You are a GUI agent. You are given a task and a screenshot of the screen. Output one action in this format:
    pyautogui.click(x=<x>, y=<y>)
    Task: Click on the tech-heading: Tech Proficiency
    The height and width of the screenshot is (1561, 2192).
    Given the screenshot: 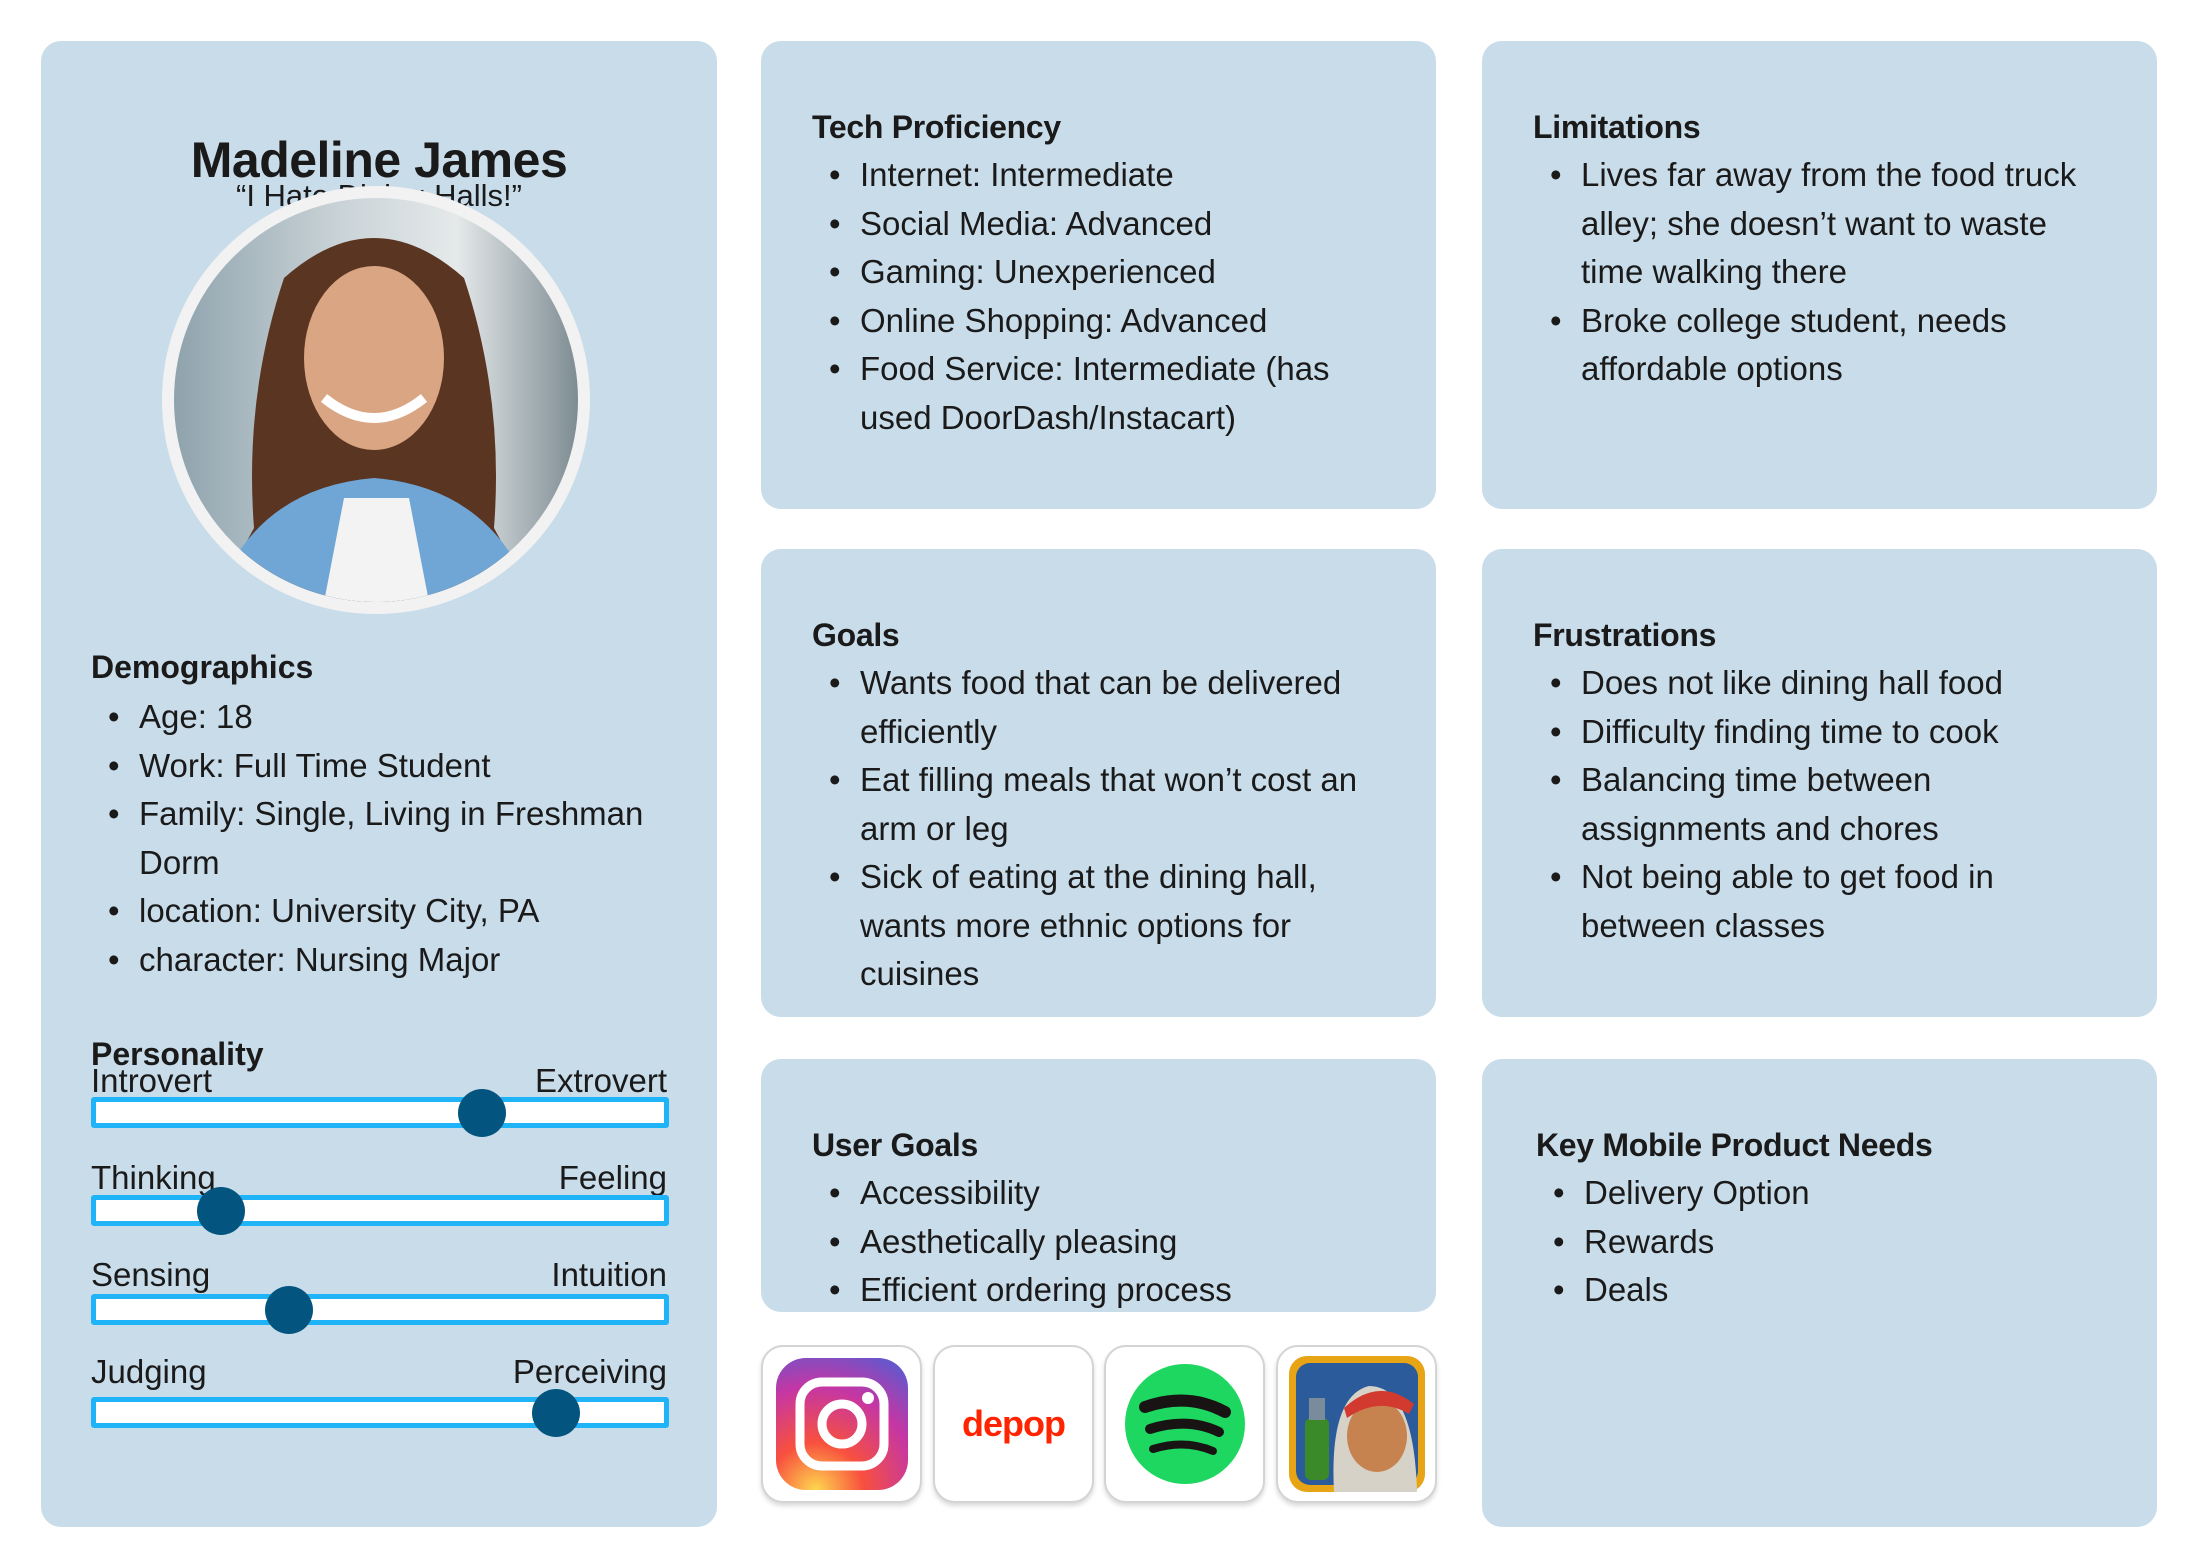 What is the action you would take?
    pyautogui.click(x=936, y=127)
    